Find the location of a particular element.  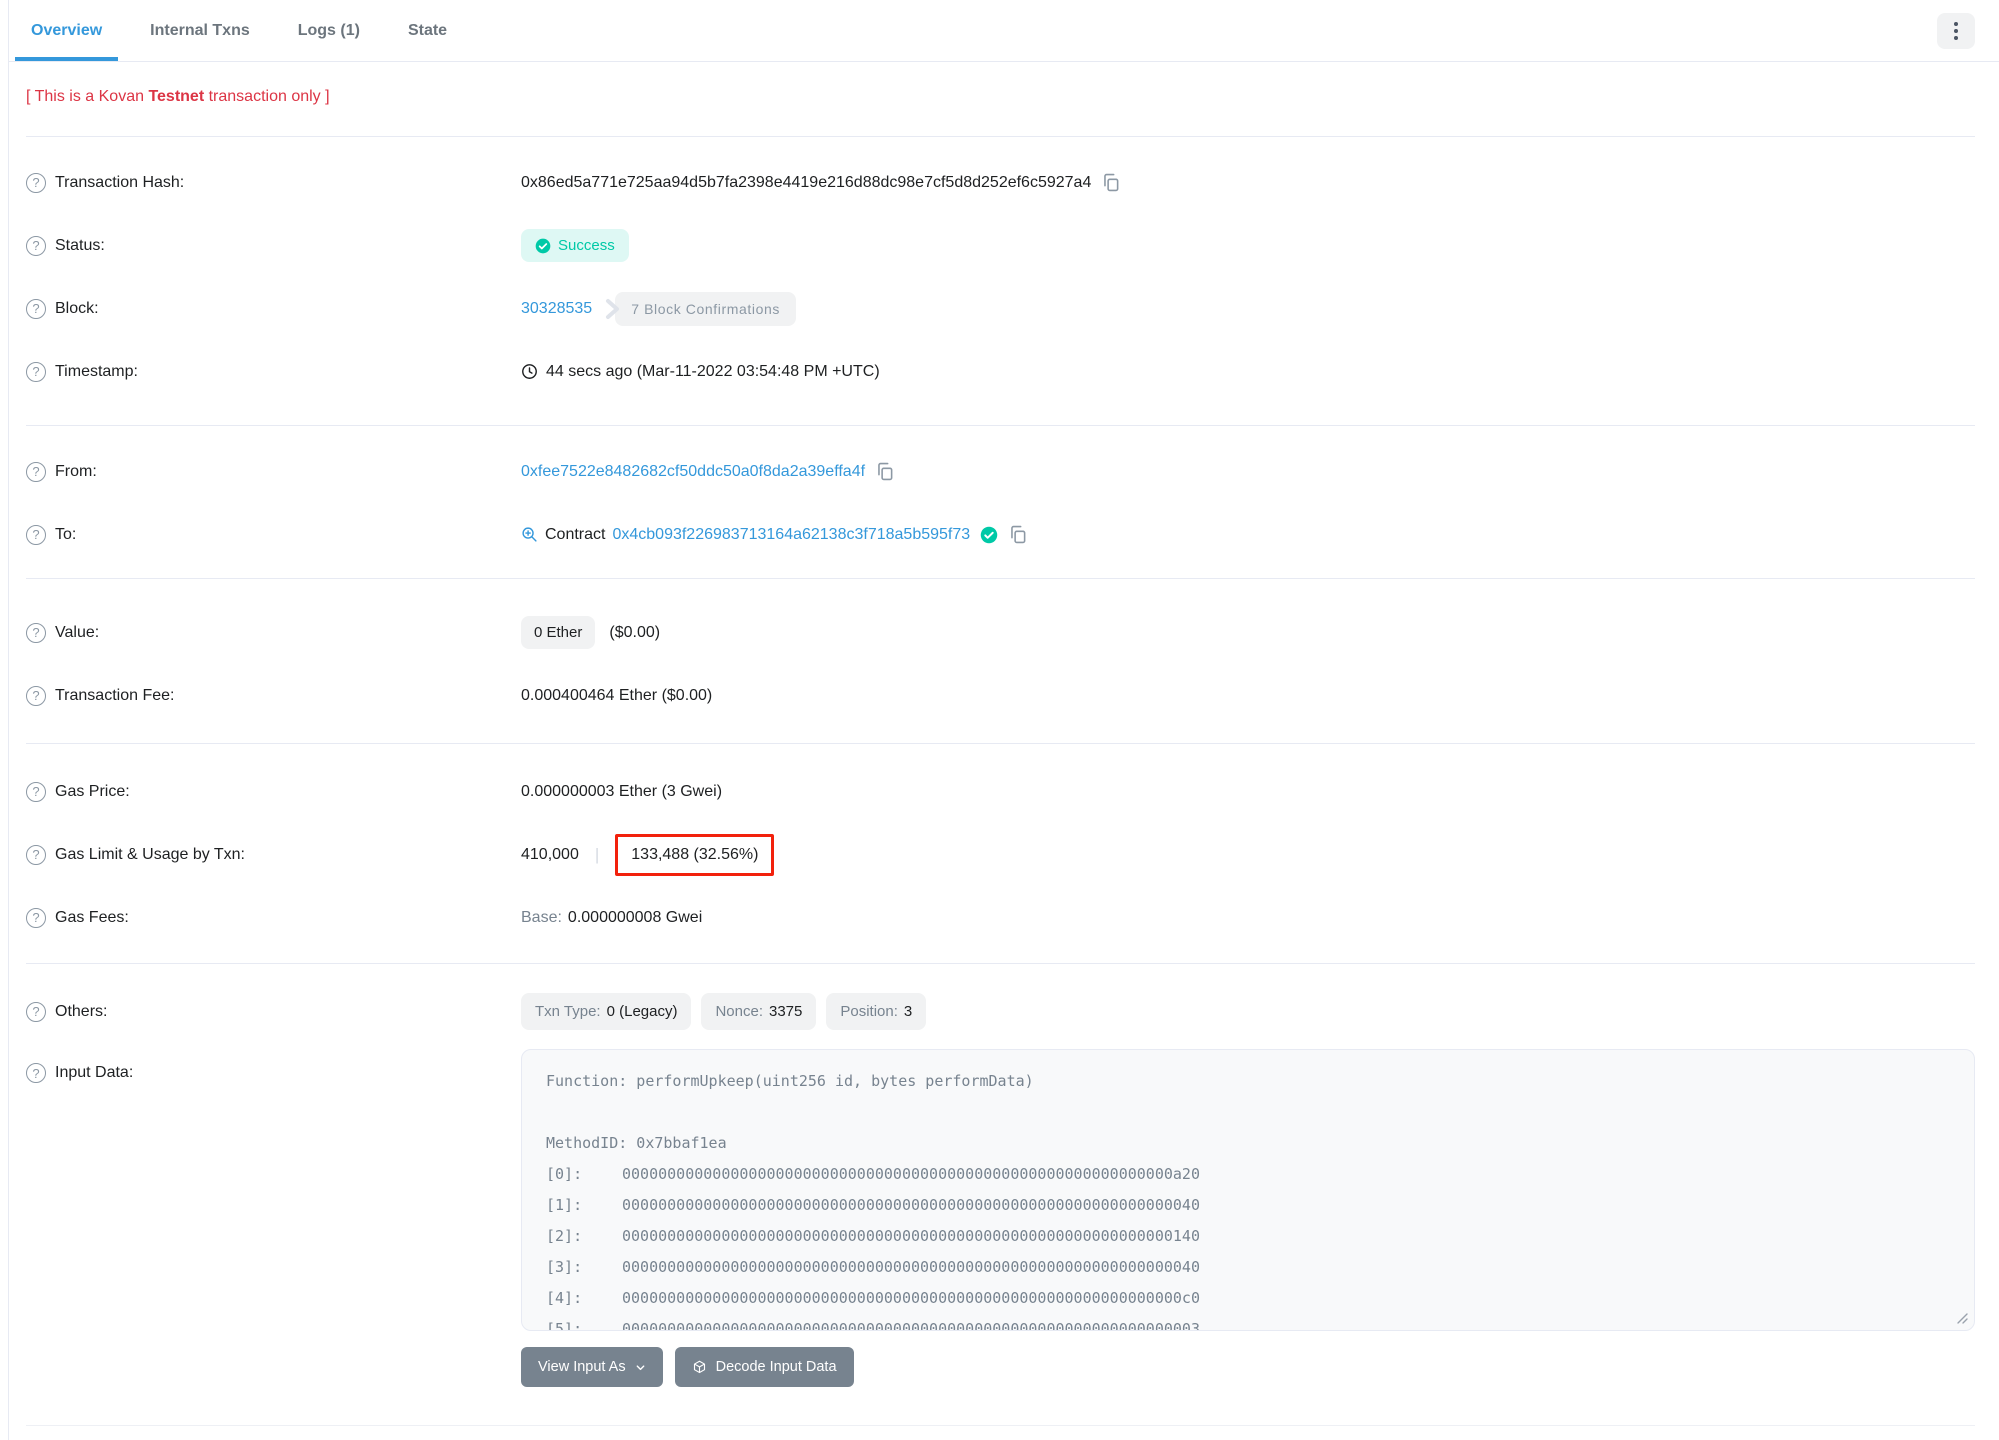

more-options-button is located at coordinates (1956, 30).